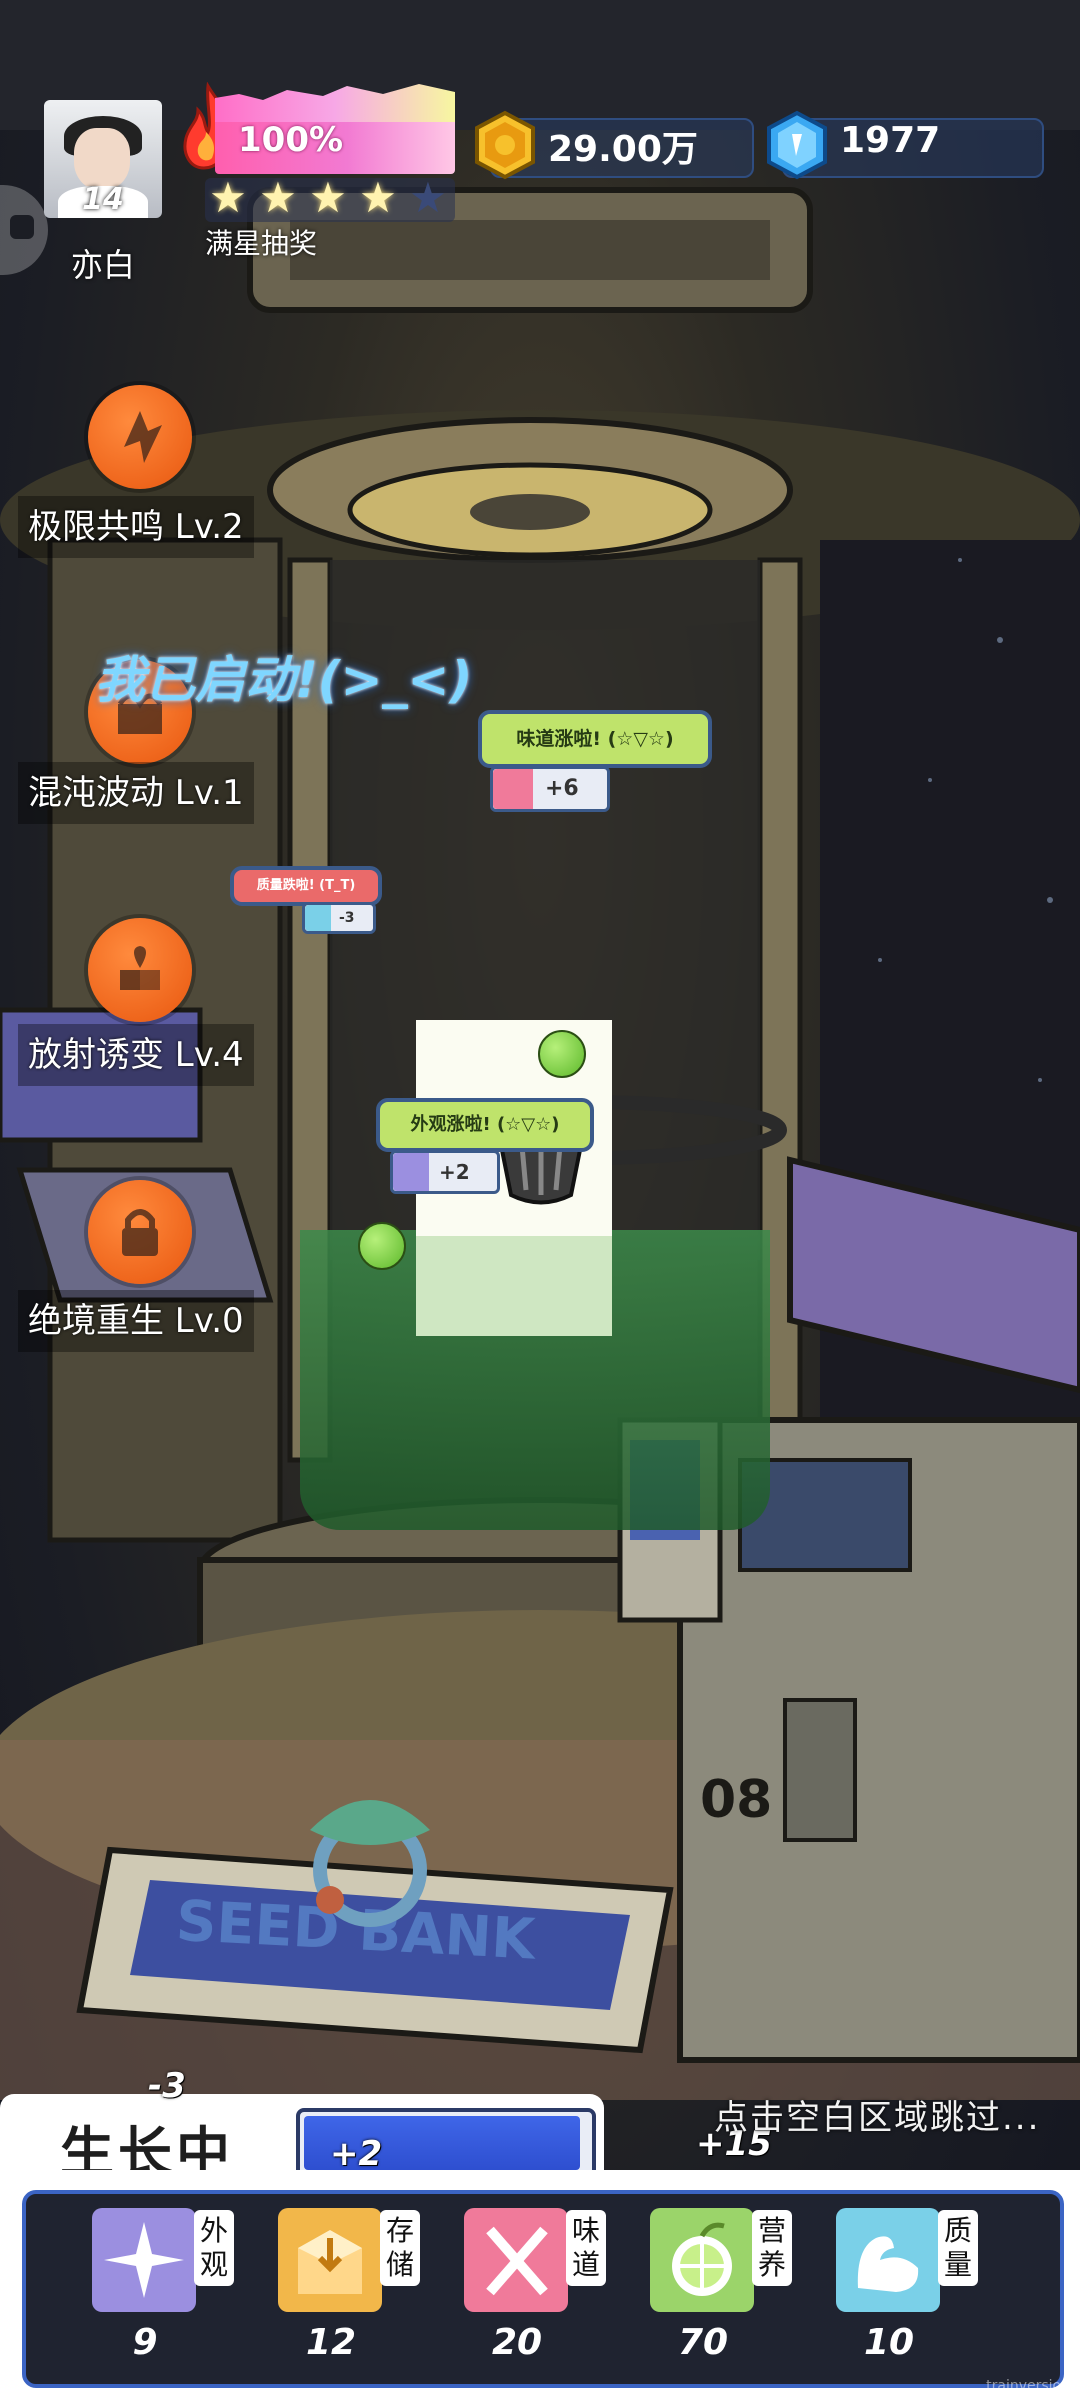 This screenshot has height=2400, width=1080. What do you see at coordinates (356, 2154) in the screenshot?
I see `float-delta: +2` at bounding box center [356, 2154].